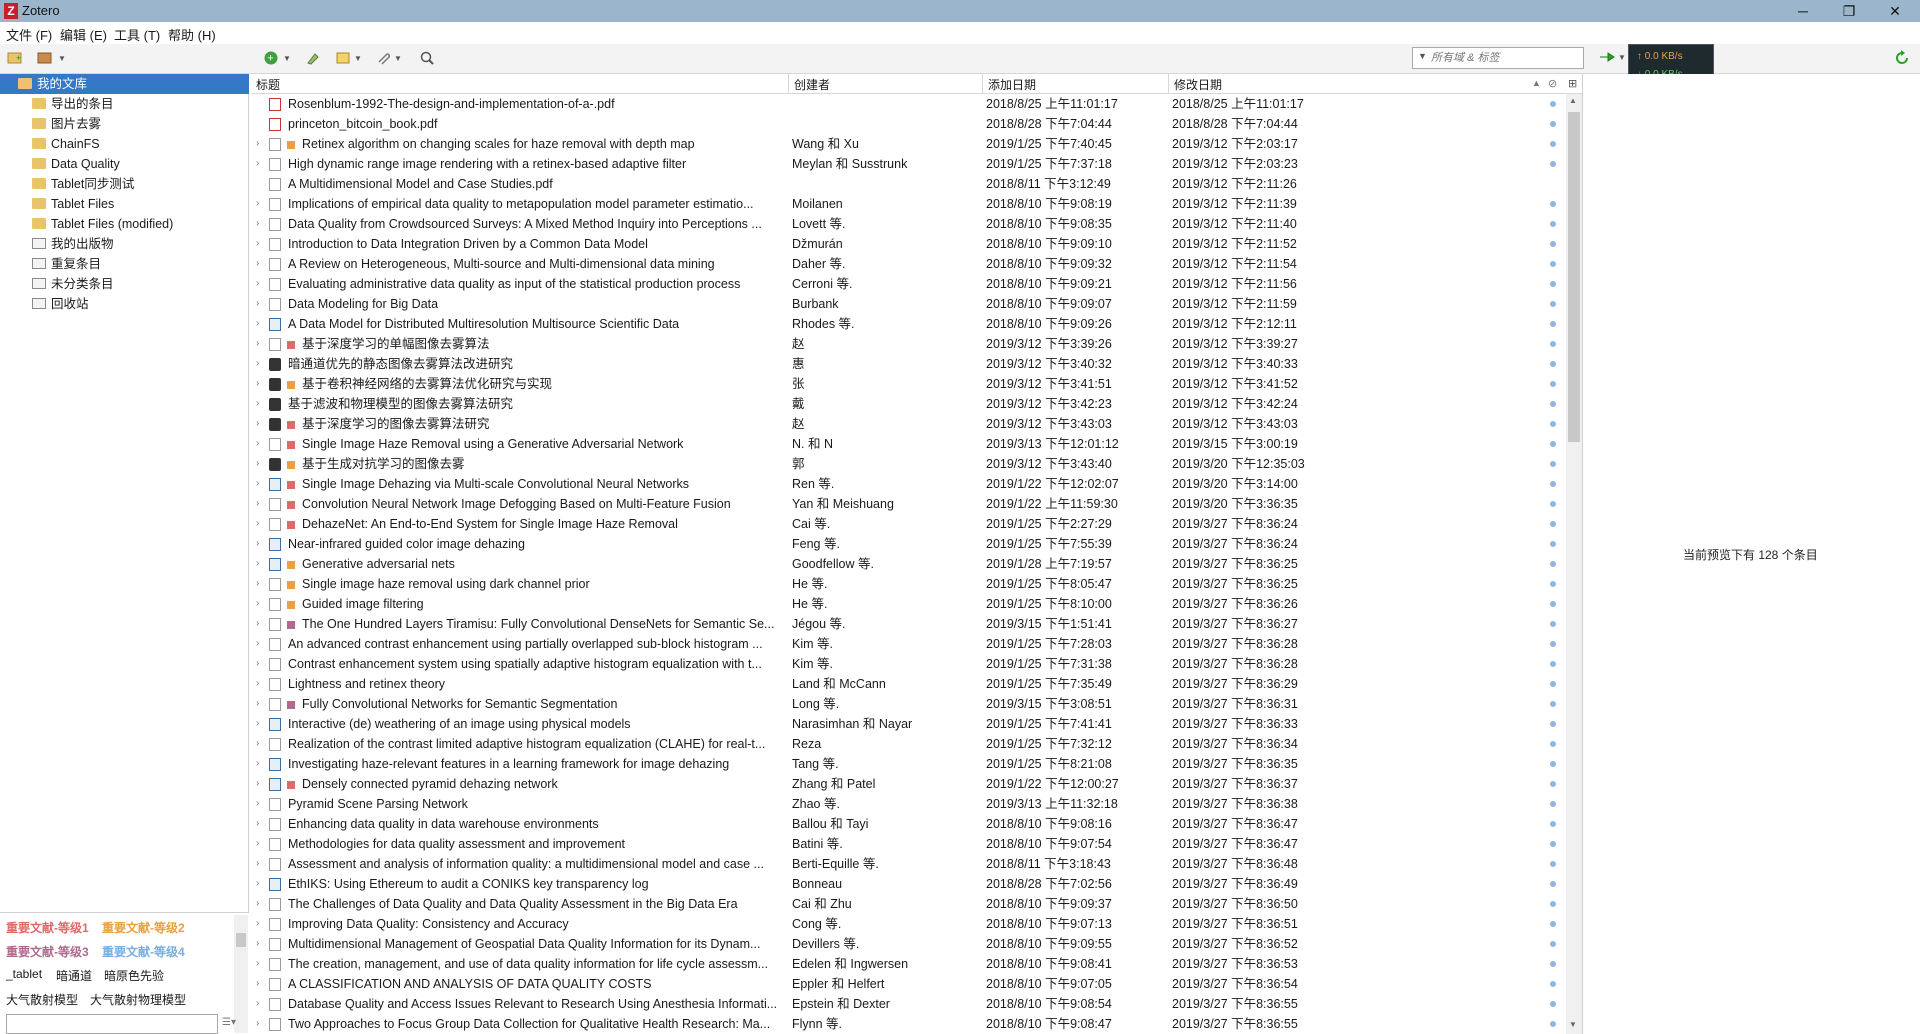 This screenshot has height=1034, width=1920. What do you see at coordinates (1012, 84) in the screenshot?
I see `column-header-date-added: 添加日期` at bounding box center [1012, 84].